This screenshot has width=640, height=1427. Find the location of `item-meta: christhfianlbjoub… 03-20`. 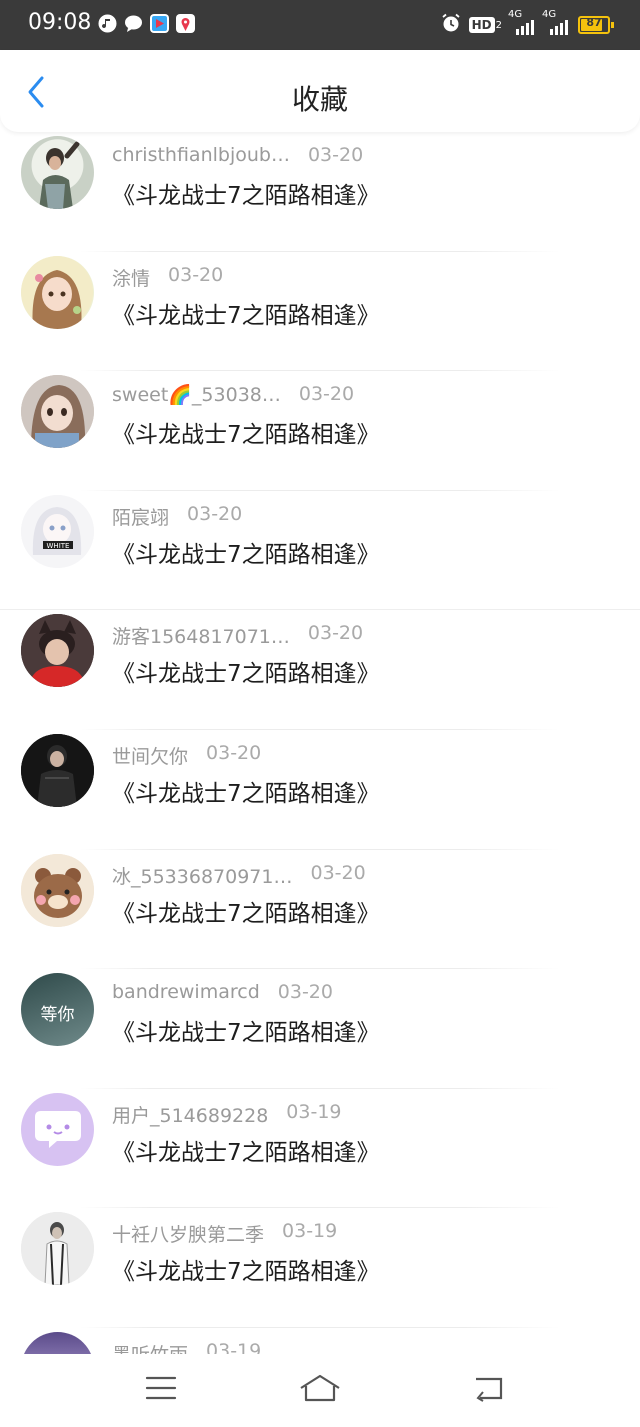

item-meta: christhfianlbjoub… 03-20 is located at coordinates (237, 157).